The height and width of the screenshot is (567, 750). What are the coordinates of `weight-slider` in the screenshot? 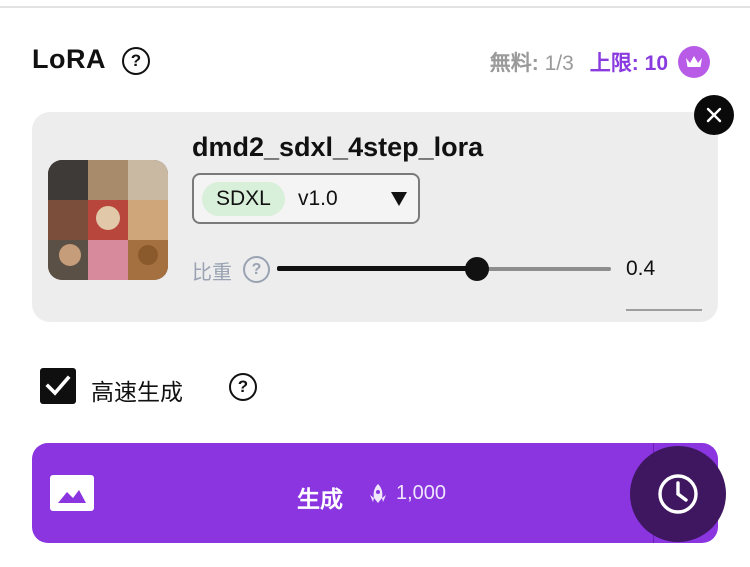 It's located at (444, 269).